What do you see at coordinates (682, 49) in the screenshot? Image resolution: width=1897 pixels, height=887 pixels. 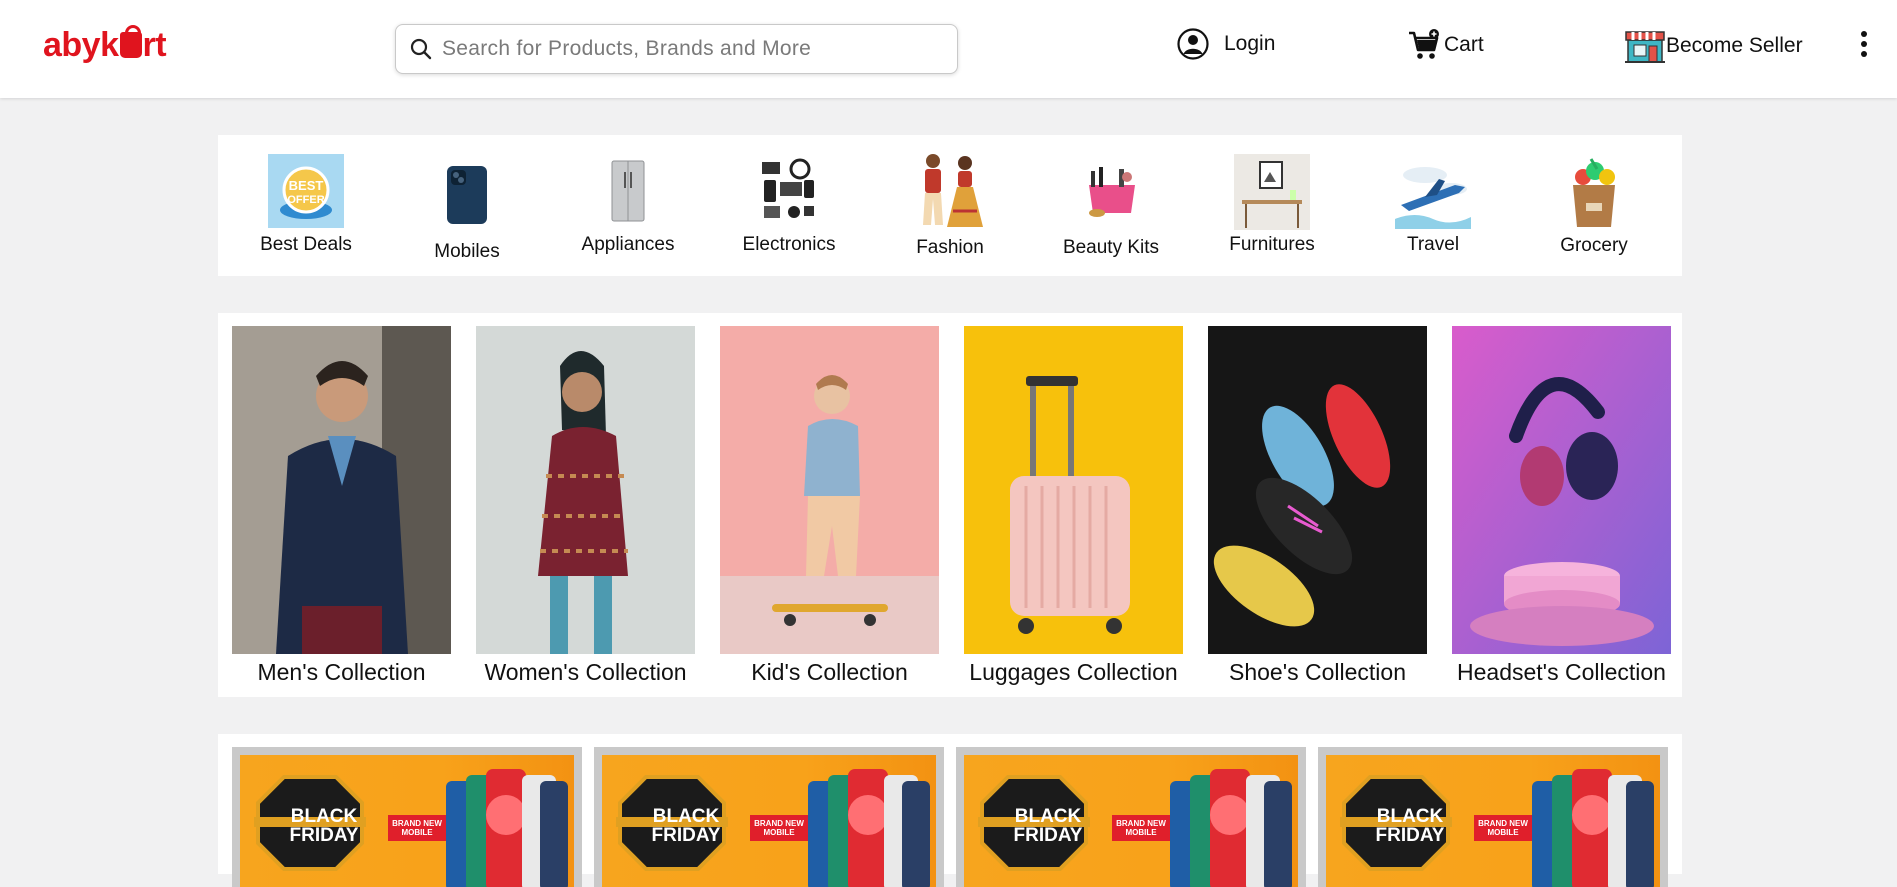 I see `search-input` at bounding box center [682, 49].